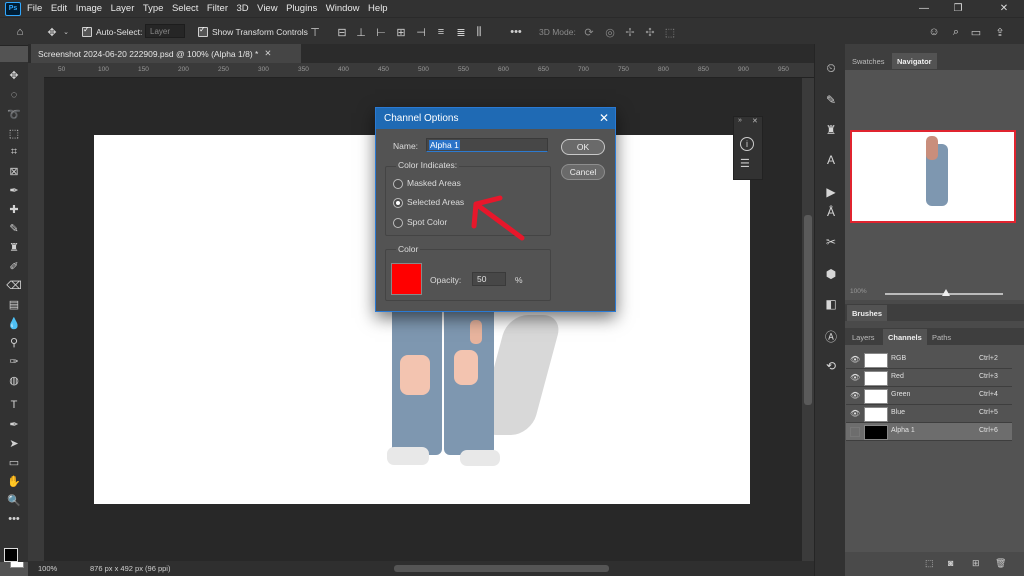 The width and height of the screenshot is (1024, 576). What do you see at coordinates (401, 32) in the screenshot?
I see `align-horizontal-center-icon: ⊞` at bounding box center [401, 32].